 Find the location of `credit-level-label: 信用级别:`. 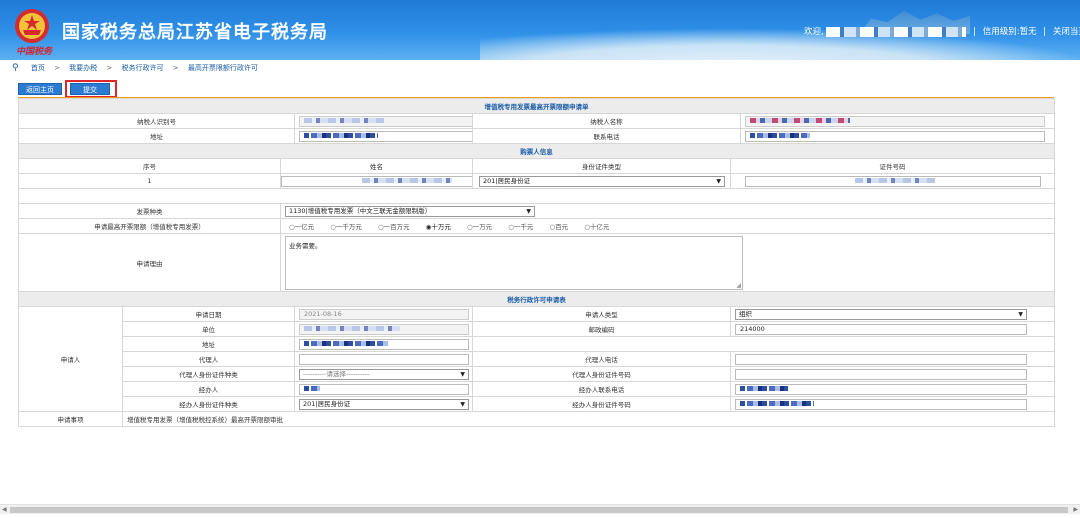

credit-level-label: 信用级别: is located at coordinates (1001, 32).